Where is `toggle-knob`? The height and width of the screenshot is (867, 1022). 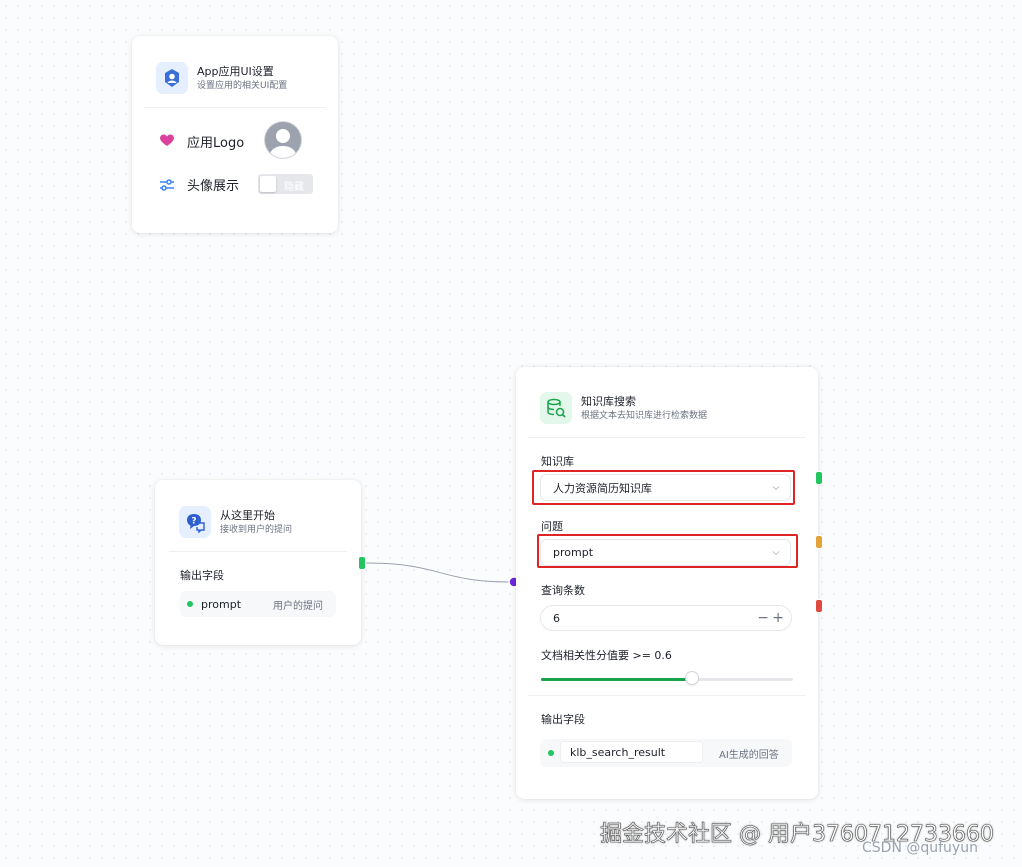 toggle-knob is located at coordinates (268, 184).